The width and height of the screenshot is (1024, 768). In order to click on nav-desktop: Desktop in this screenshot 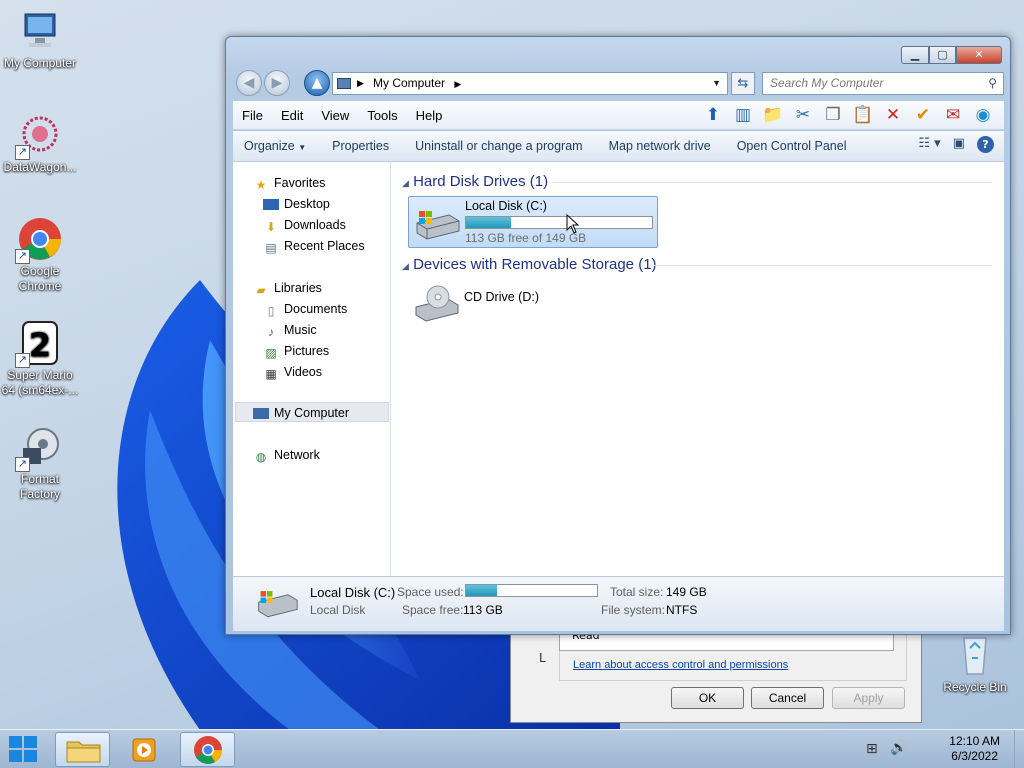, I will do `click(296, 204)`.